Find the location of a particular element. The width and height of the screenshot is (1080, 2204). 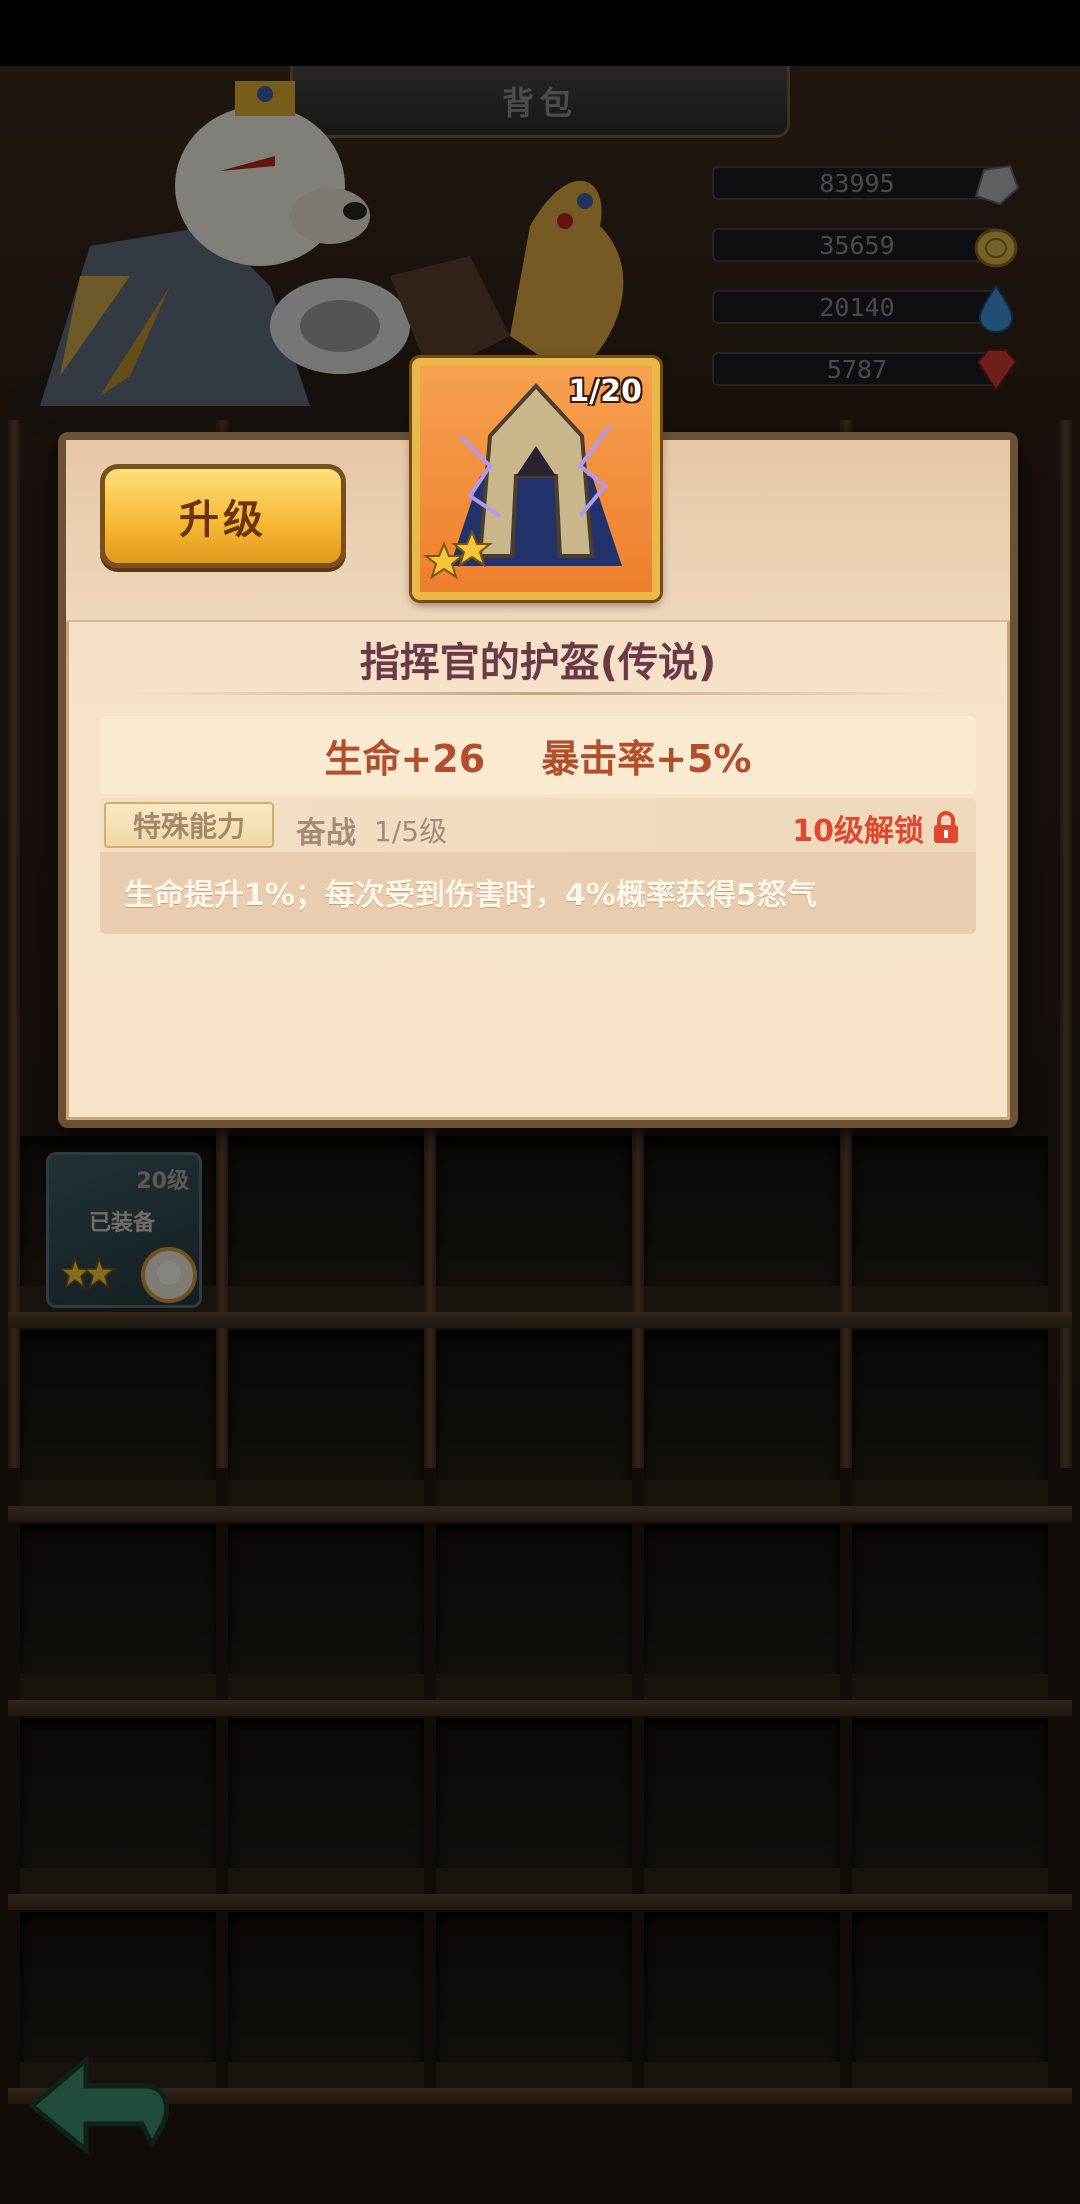

ability-header: 特殊能力 奋战 1/5级 10级解锁 is located at coordinates (538, 825).